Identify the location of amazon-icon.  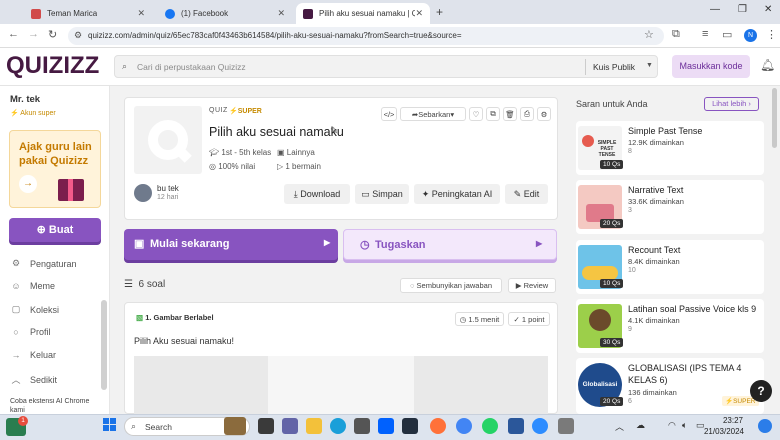
(410, 426).